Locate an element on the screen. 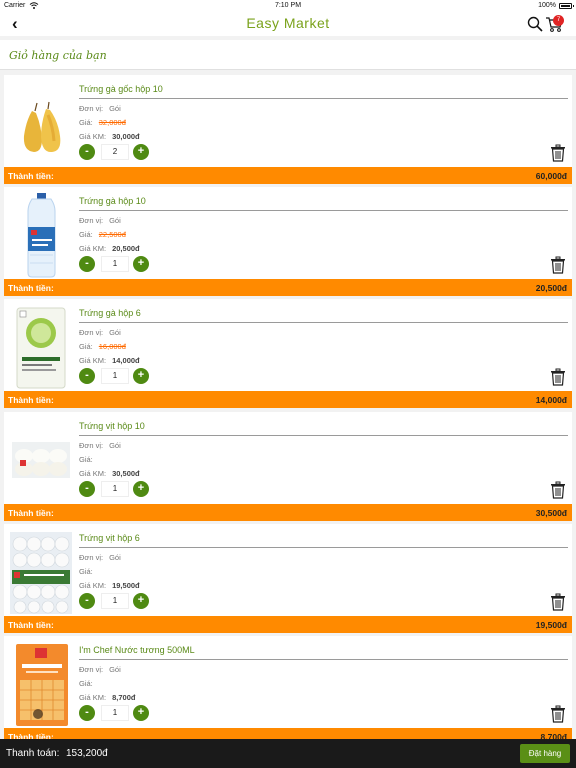 The image size is (576, 768). line-total-bar: Thành tiền: 19,500đ is located at coordinates (288, 624).